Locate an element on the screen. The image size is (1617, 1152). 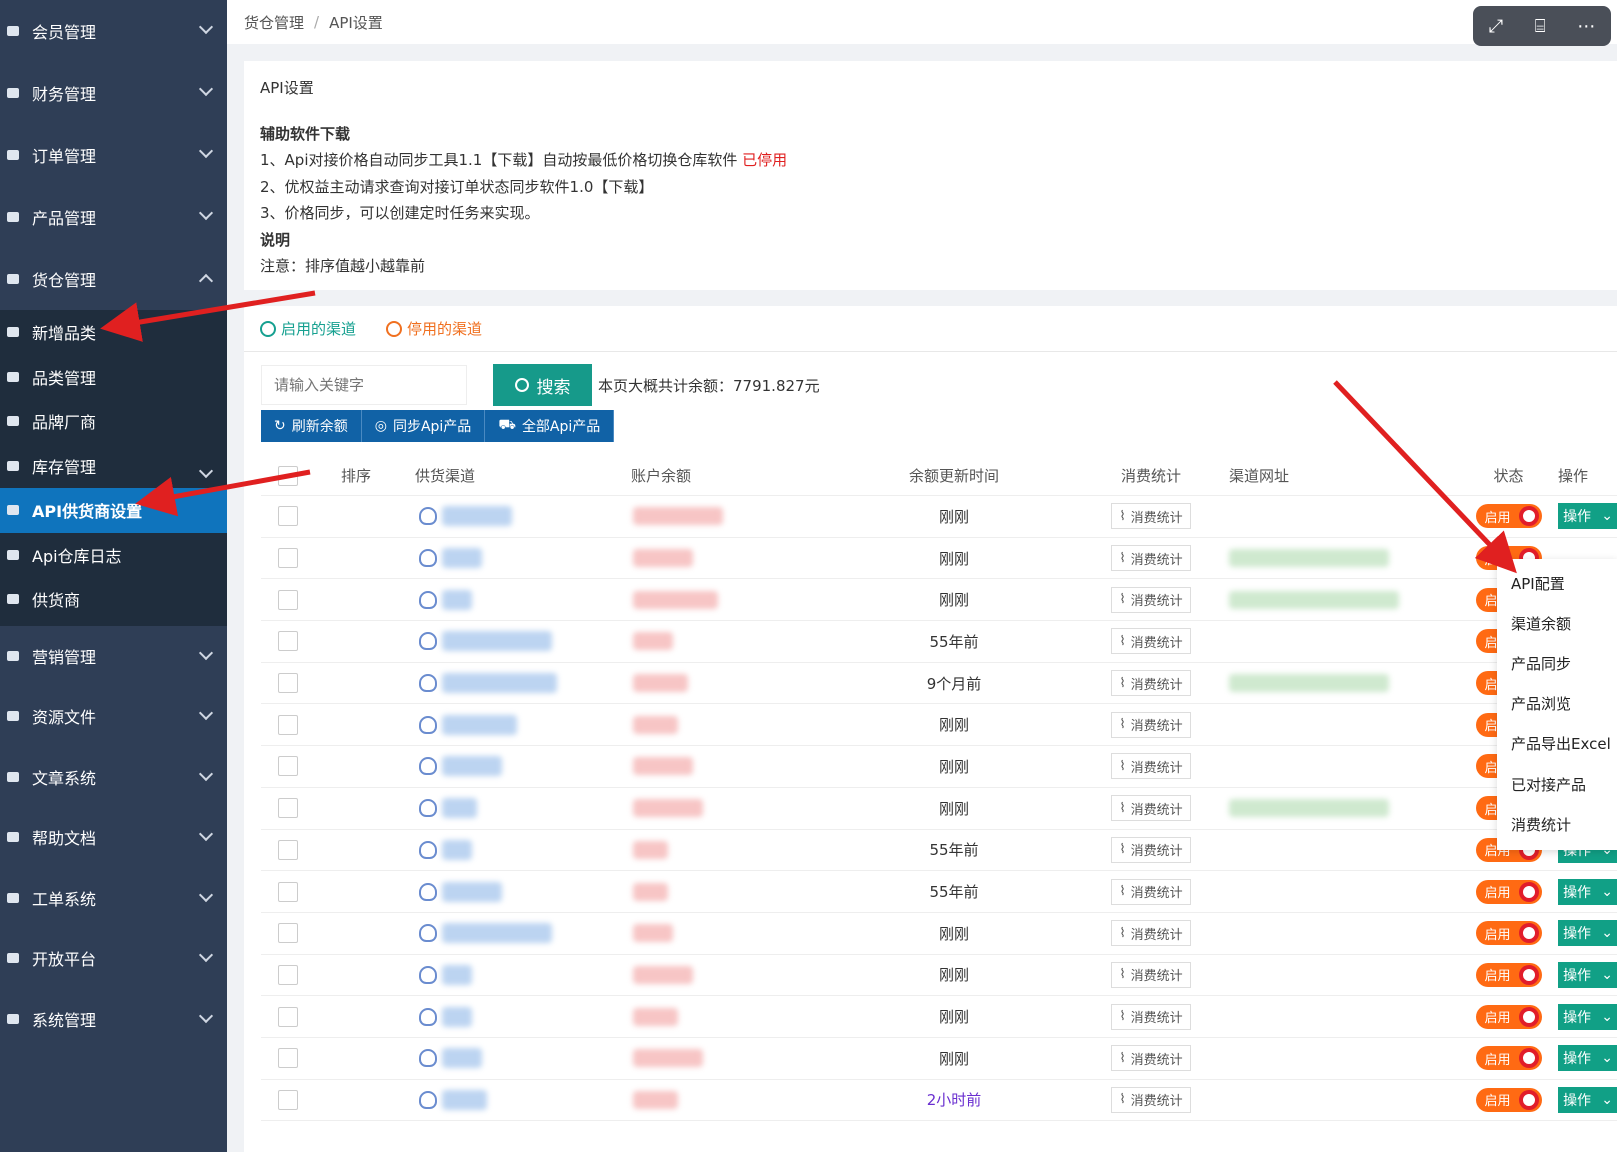
sidebar-item: 产品管理 is located at coordinates (113, 217).